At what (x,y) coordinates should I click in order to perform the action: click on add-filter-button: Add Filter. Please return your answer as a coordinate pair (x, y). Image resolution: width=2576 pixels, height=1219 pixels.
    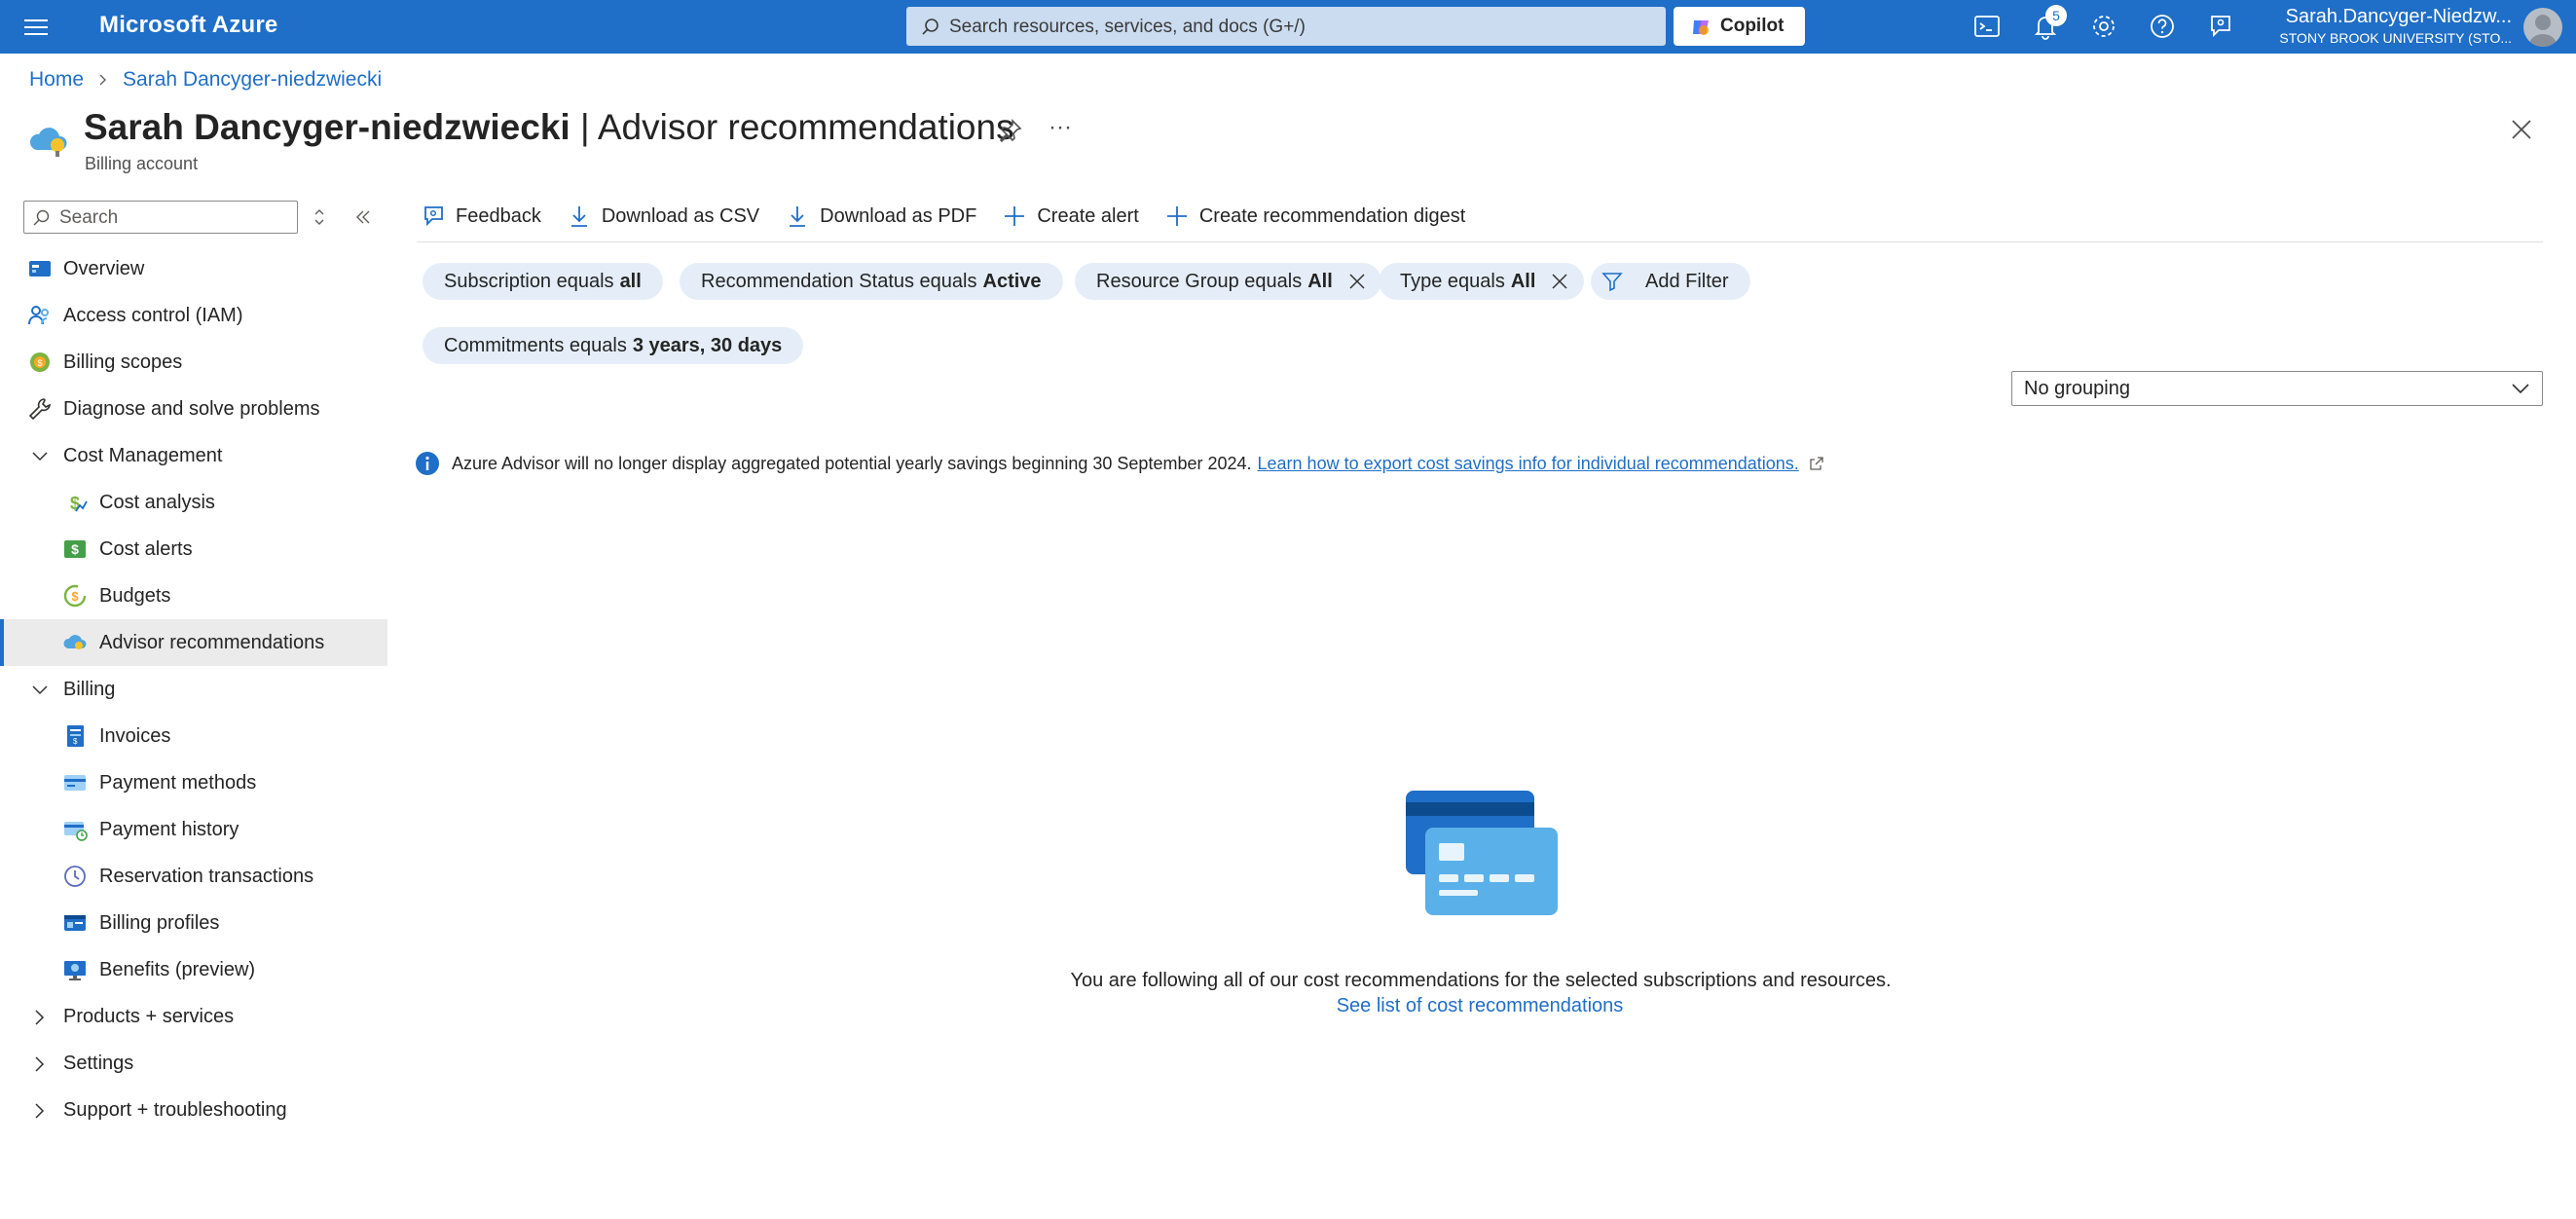
    Looking at the image, I should click on (1670, 281).